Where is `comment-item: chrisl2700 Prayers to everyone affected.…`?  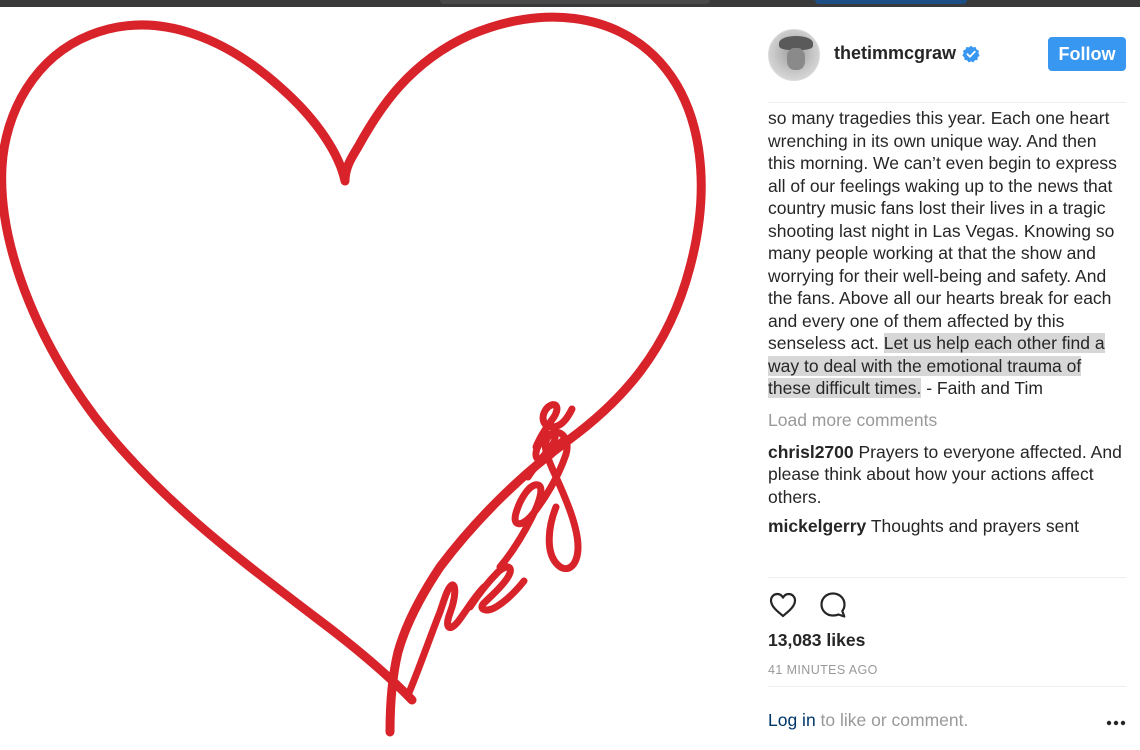
comment-item: chrisl2700 Prayers to everyone affected.… is located at coordinates (947, 475).